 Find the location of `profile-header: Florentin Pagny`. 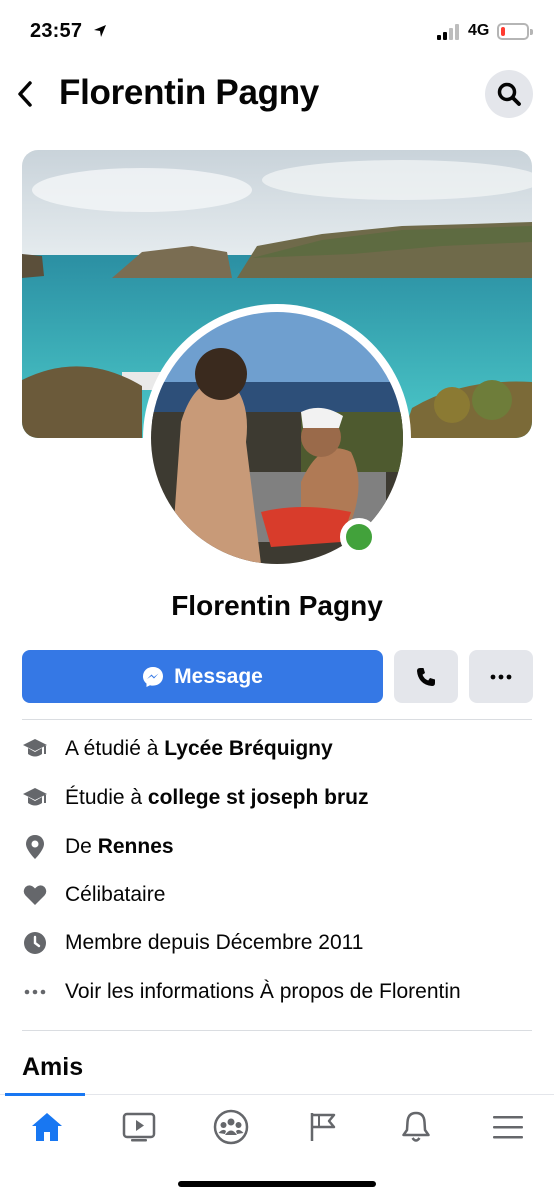

profile-header: Florentin Pagny is located at coordinates (277, 97).